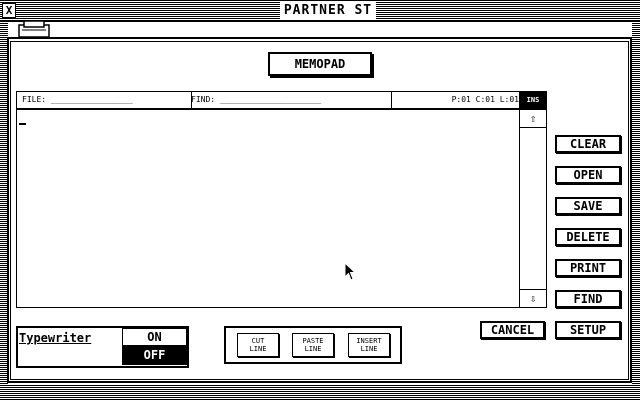  I want to click on insert-line-label-bottom: LINE, so click(369, 349).